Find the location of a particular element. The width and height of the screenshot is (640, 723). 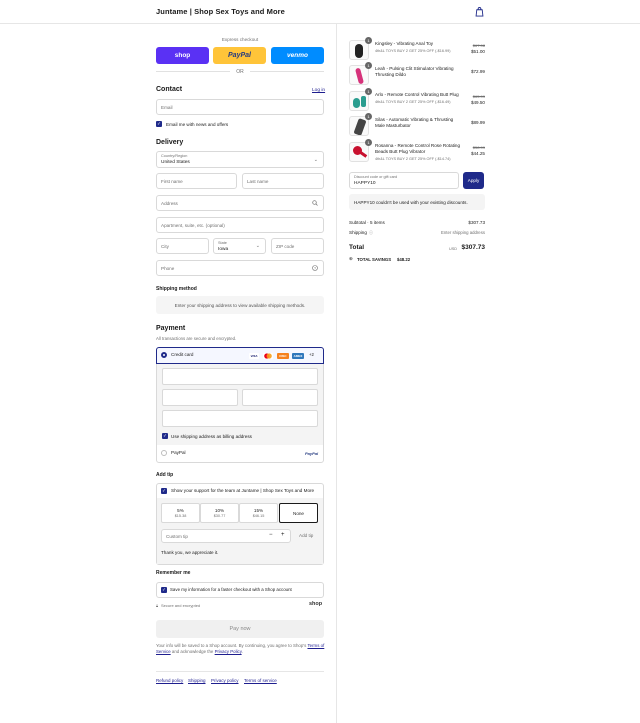

terms-of-service-link: Terms of service is located at coordinates (260, 680).